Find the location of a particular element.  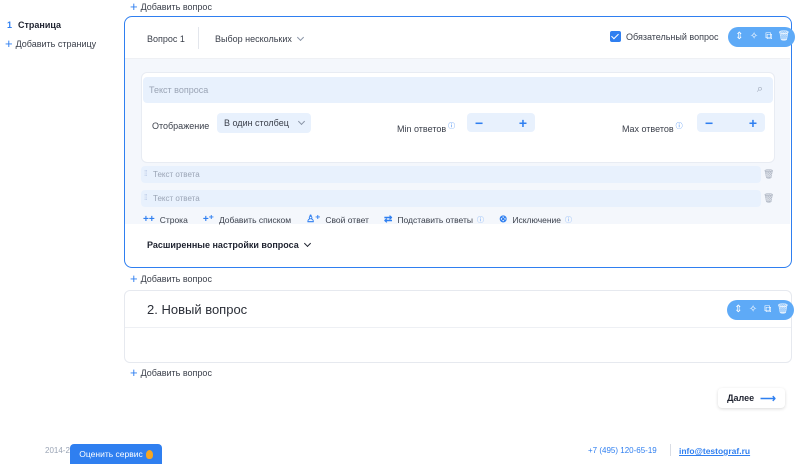

substitute-icon: ⇄ is located at coordinates (388, 219).